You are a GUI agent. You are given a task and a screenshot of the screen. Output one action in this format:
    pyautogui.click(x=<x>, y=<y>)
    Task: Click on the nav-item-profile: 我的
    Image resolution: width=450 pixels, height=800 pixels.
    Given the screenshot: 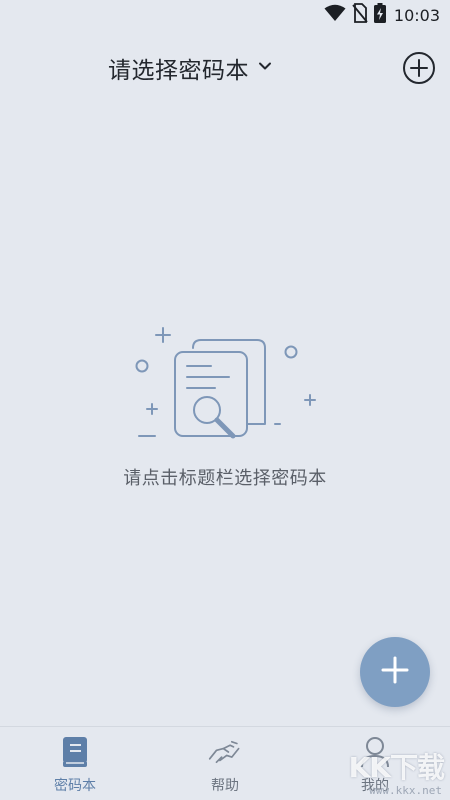 What is the action you would take?
    pyautogui.click(x=375, y=763)
    